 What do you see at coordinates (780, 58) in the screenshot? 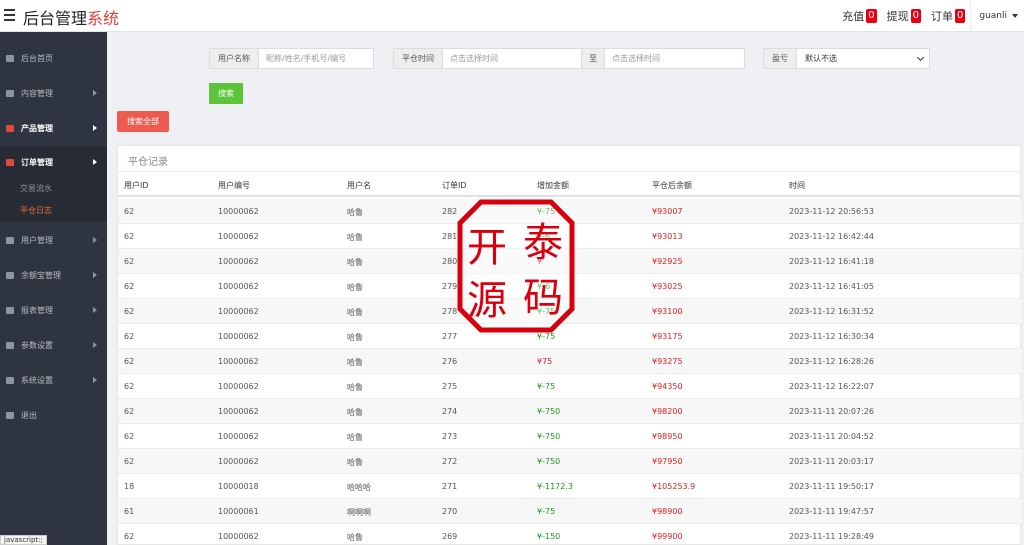
I see `pnl-filter-label: 盈亏` at bounding box center [780, 58].